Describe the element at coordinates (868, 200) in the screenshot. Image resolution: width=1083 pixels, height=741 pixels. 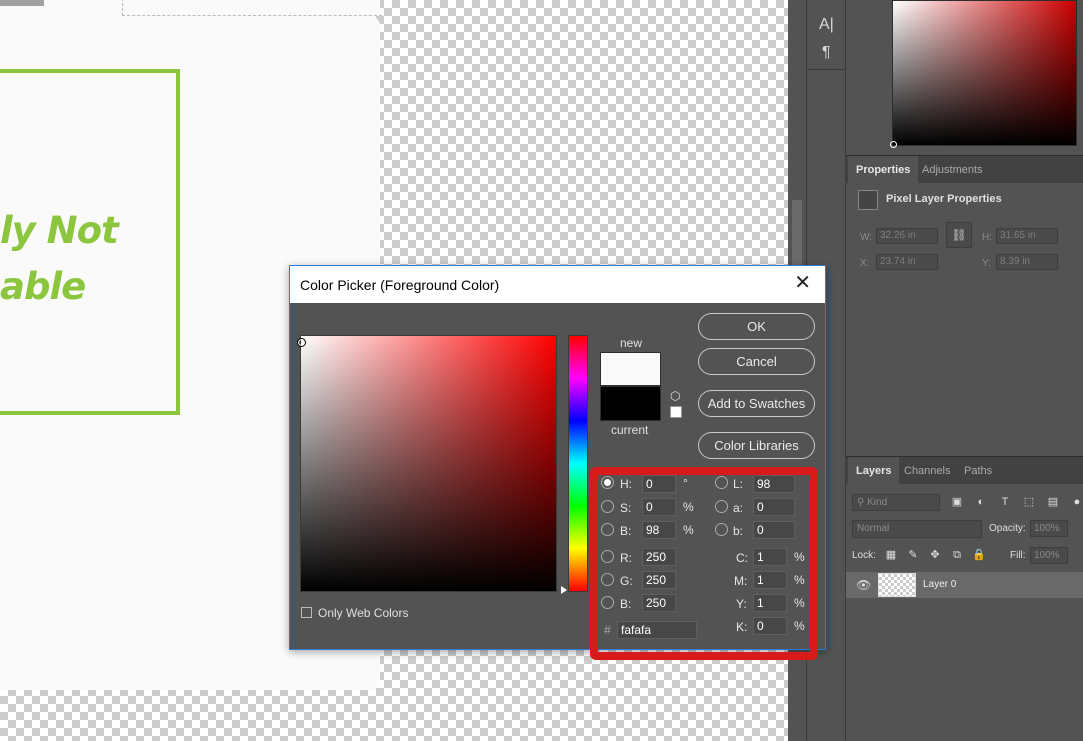
I see `pixel-layer-icon` at that location.